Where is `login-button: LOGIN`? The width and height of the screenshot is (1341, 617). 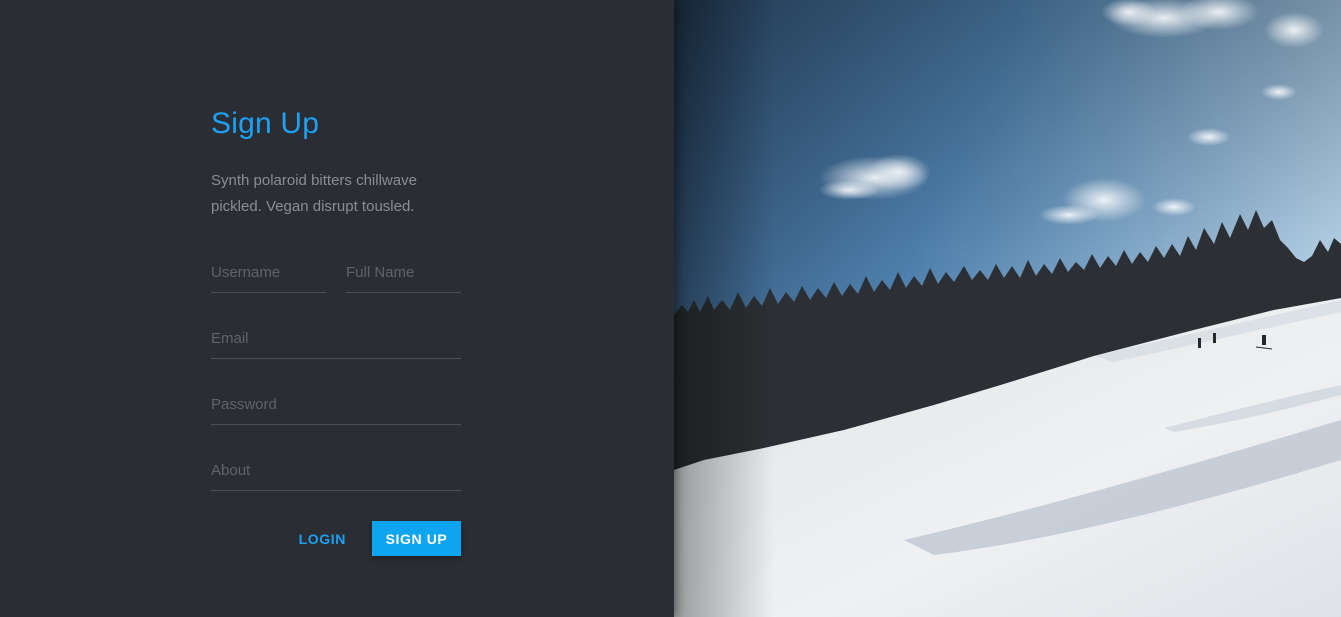
login-button: LOGIN is located at coordinates (322, 538).